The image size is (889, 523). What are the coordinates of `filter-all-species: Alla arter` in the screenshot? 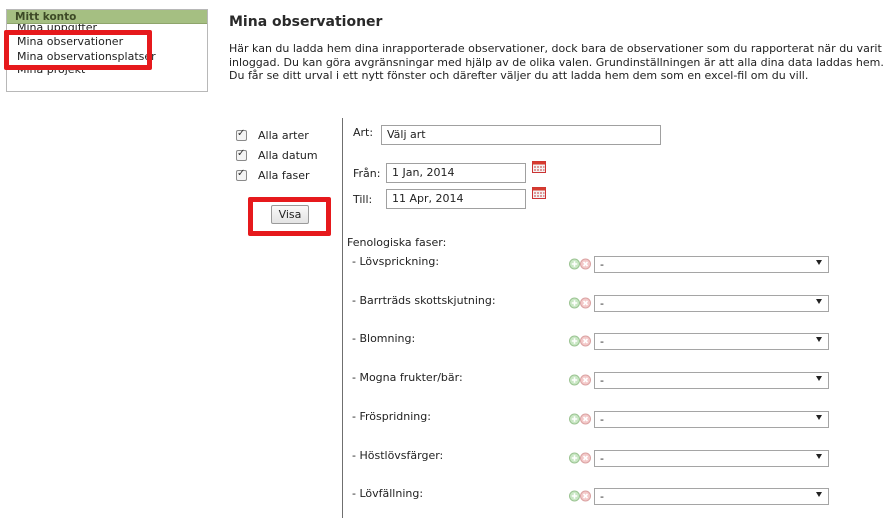 It's located at (277, 135).